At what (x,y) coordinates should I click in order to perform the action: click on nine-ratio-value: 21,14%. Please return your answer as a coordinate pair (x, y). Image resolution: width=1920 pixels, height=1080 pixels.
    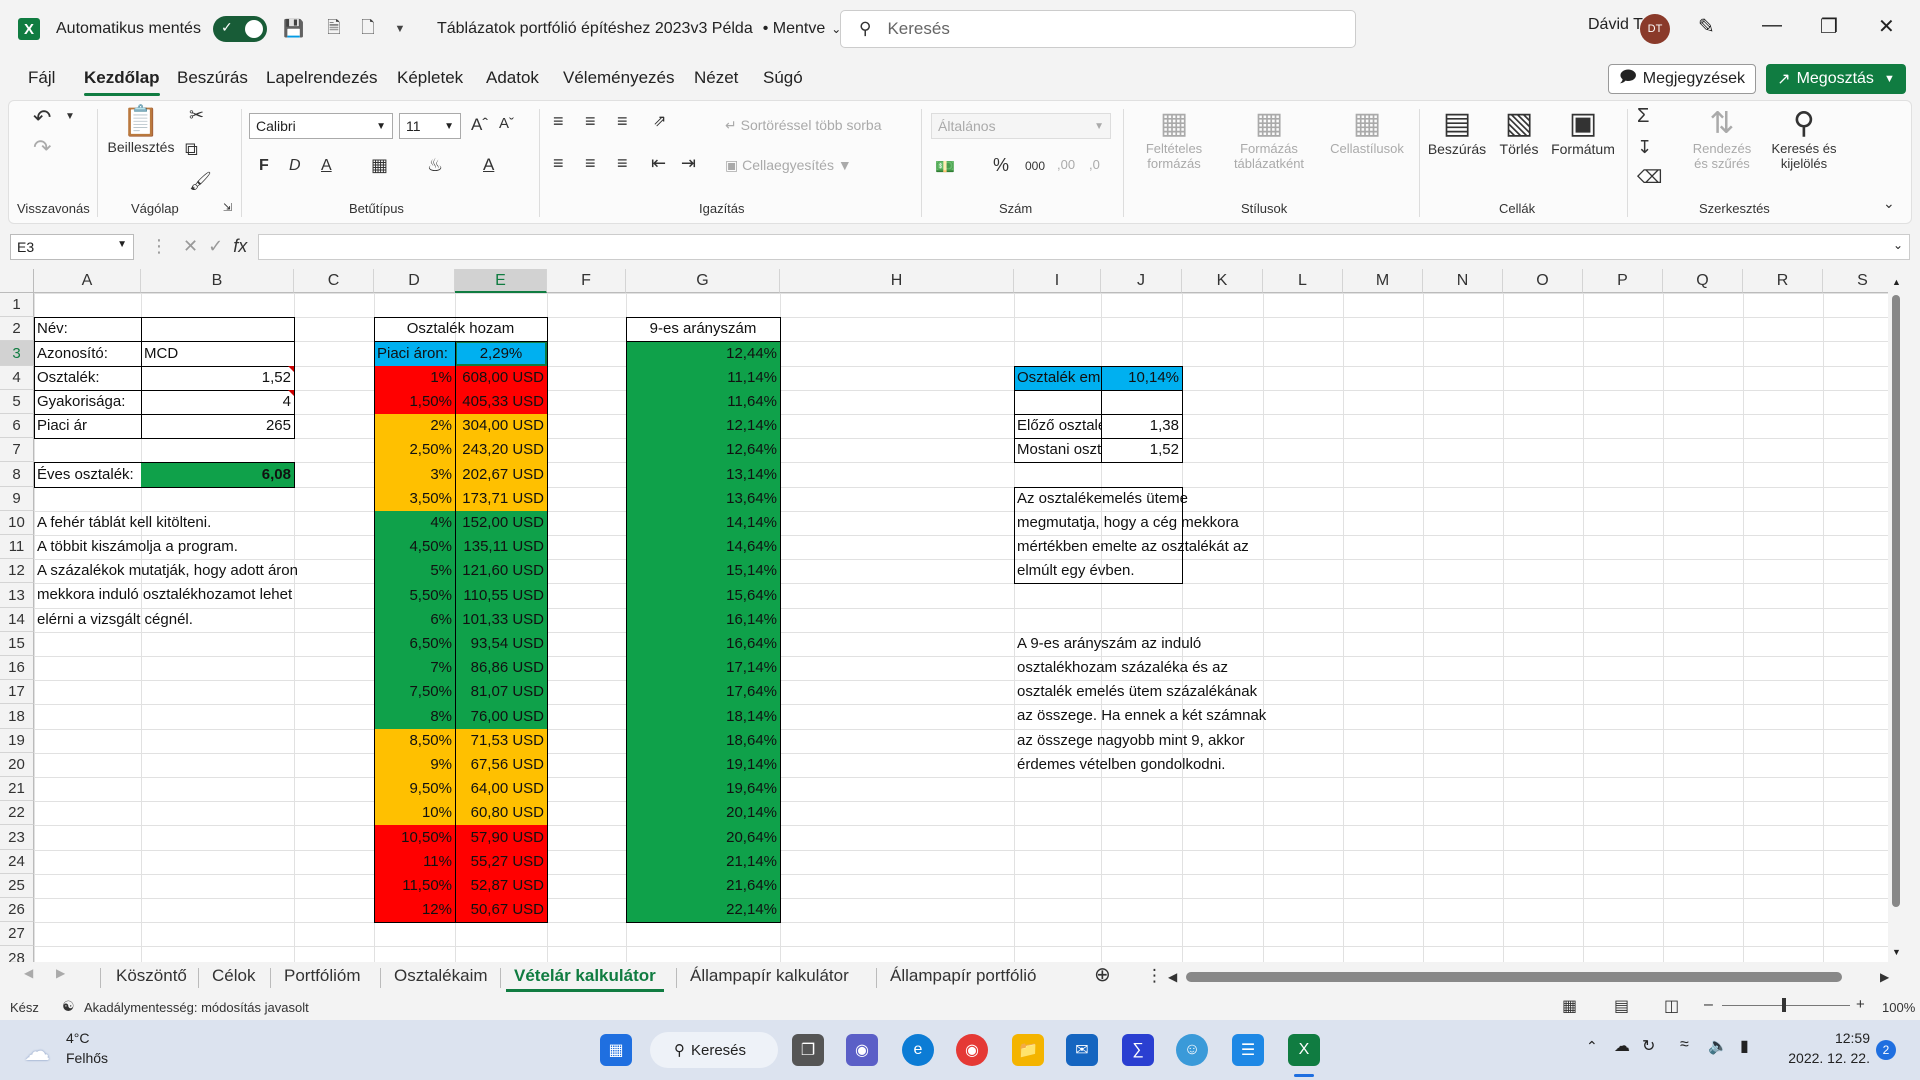
    Looking at the image, I should click on (703, 862).